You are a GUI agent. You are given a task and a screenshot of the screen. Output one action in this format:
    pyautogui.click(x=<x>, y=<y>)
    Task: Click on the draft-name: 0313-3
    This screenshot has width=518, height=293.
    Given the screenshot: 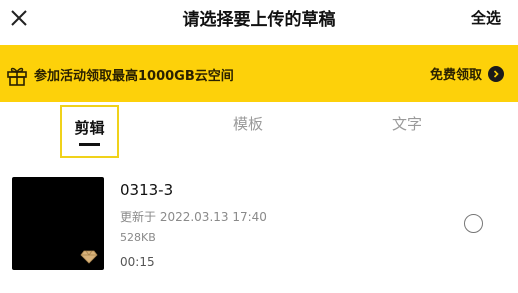 What is the action you would take?
    pyautogui.click(x=147, y=190)
    